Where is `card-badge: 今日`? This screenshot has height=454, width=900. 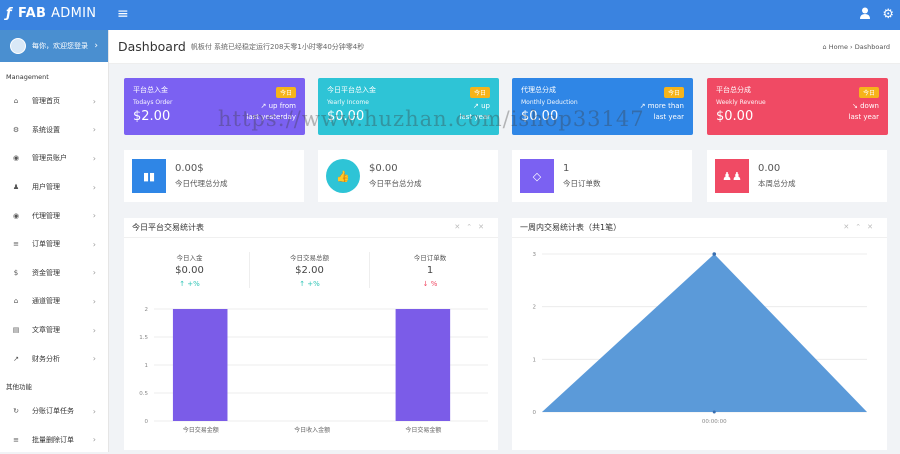
card-badge: 今日 is located at coordinates (479, 92).